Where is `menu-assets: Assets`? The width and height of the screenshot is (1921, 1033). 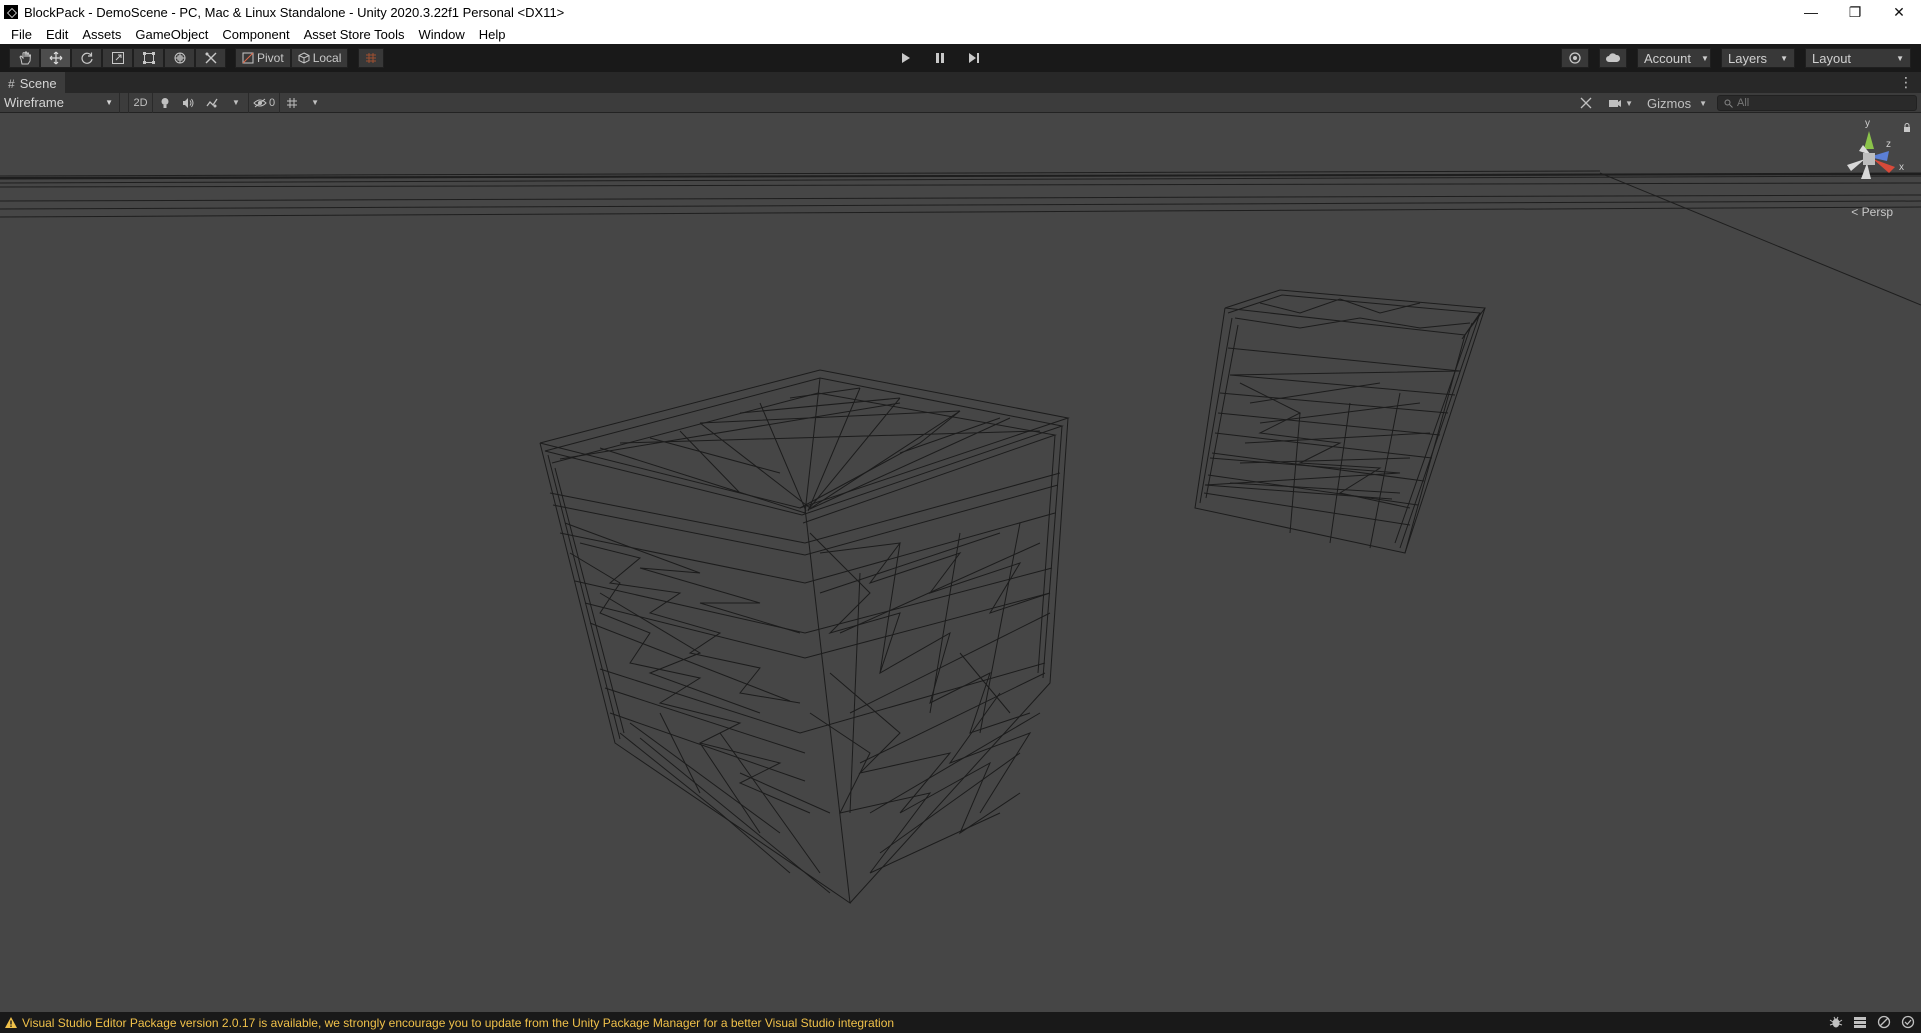
menu-assets: Assets is located at coordinates (101, 34).